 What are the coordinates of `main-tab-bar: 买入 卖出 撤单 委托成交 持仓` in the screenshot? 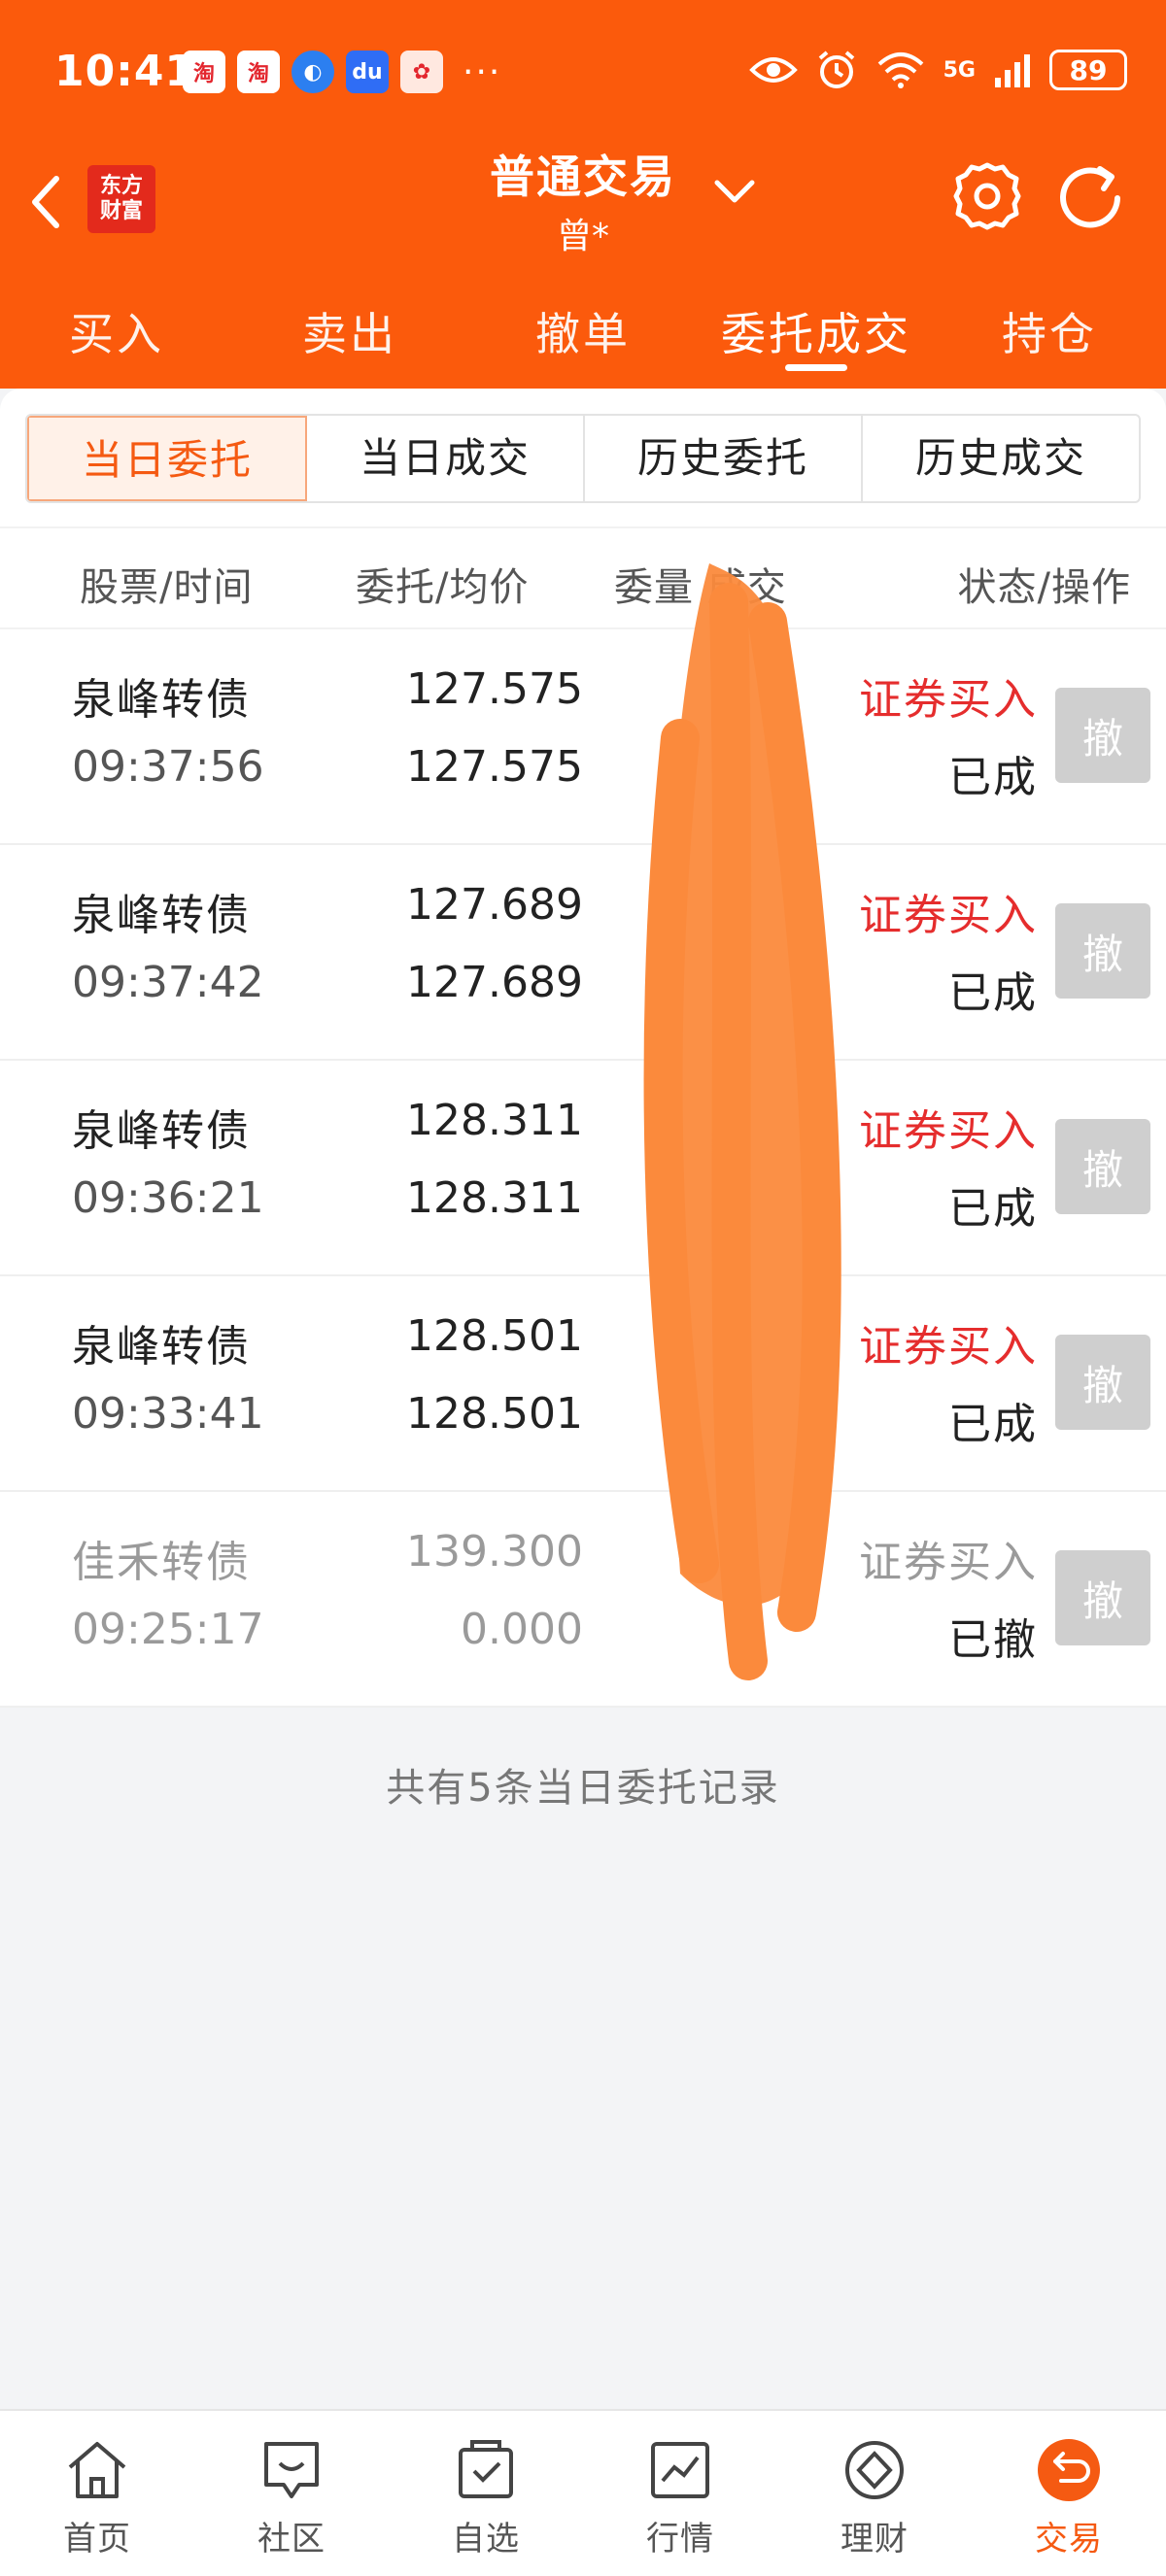 It's located at (583, 335).